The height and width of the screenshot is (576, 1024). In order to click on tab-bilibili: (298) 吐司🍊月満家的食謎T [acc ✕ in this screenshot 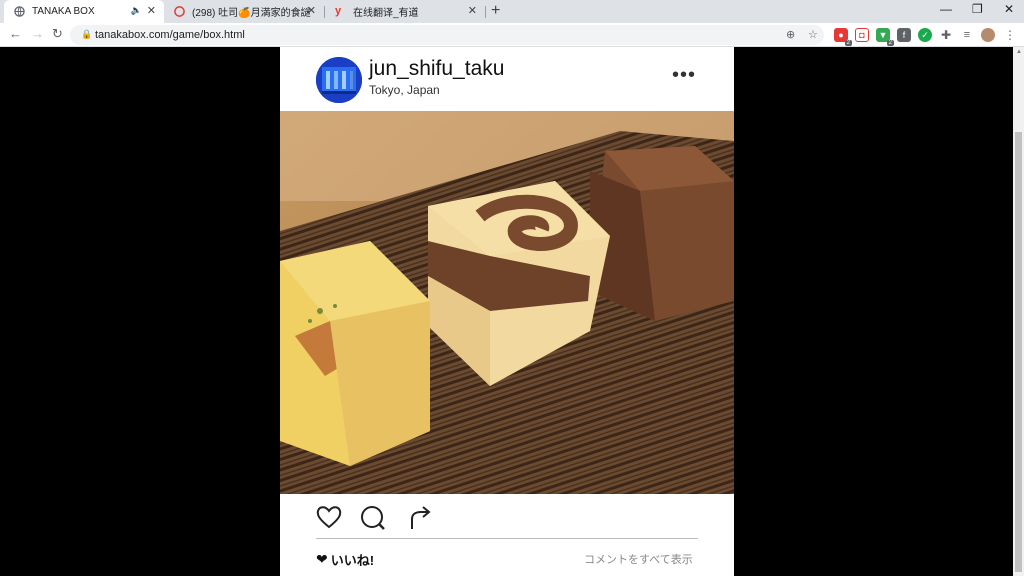, I will do `click(244, 11)`.